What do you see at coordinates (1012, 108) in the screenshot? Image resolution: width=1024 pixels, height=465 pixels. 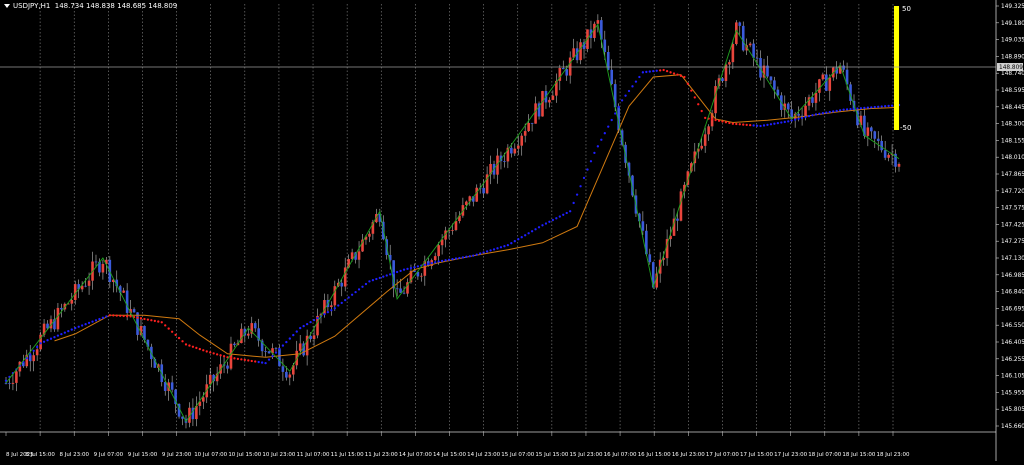 I see `price-tick-label: 148.445` at bounding box center [1012, 108].